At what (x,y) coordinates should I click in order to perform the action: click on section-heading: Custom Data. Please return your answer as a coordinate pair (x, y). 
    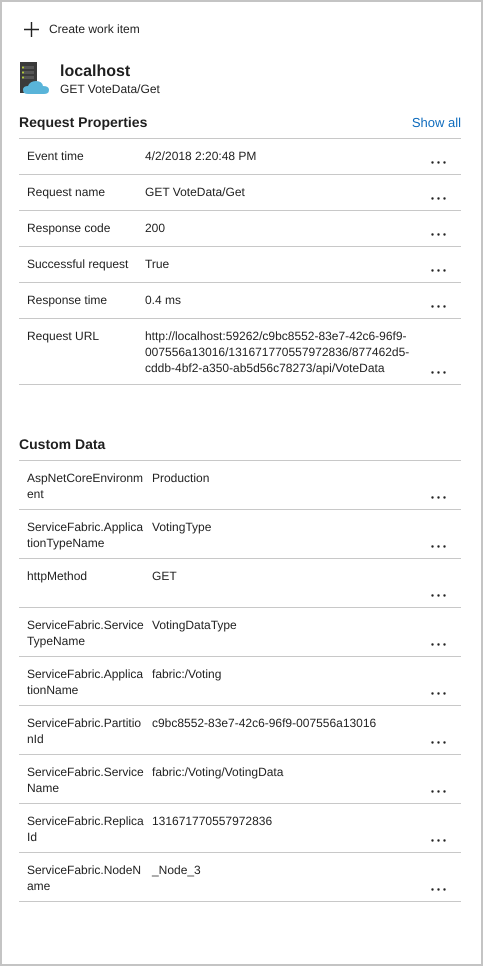
    Looking at the image, I should click on (62, 444).